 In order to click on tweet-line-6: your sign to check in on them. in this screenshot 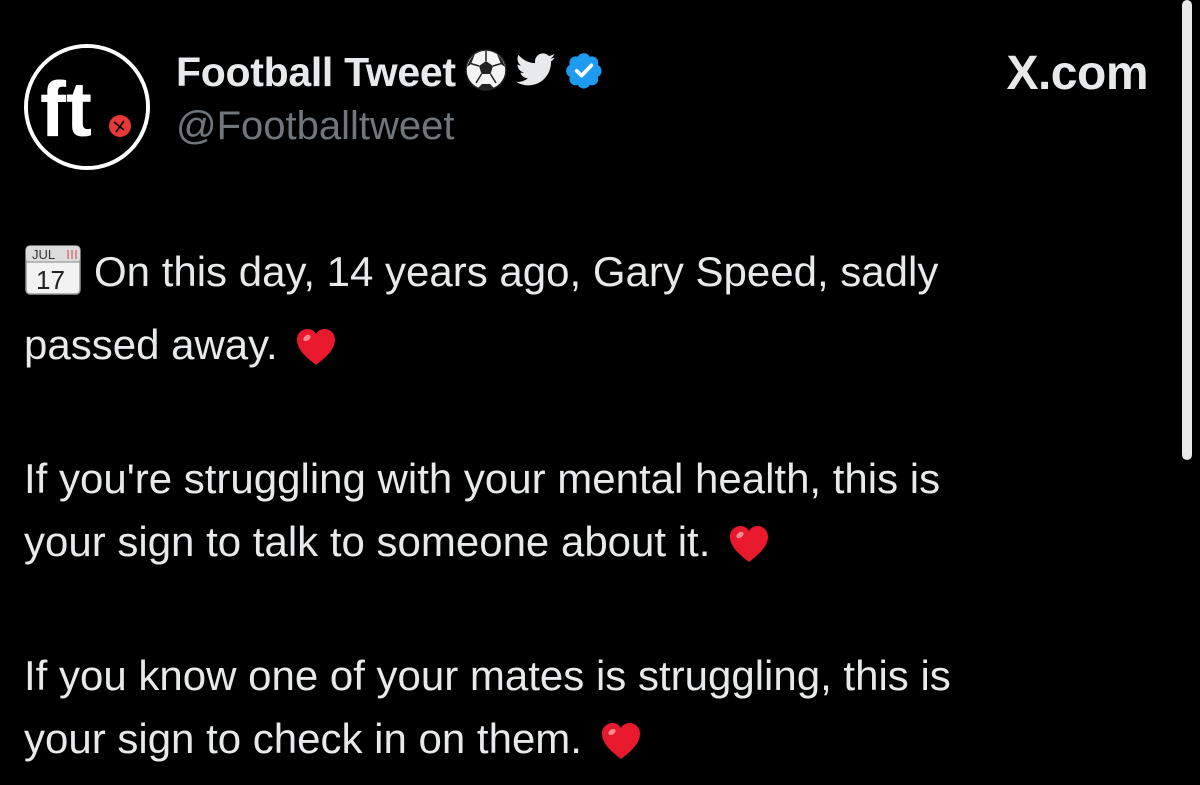, I will do `click(303, 738)`.